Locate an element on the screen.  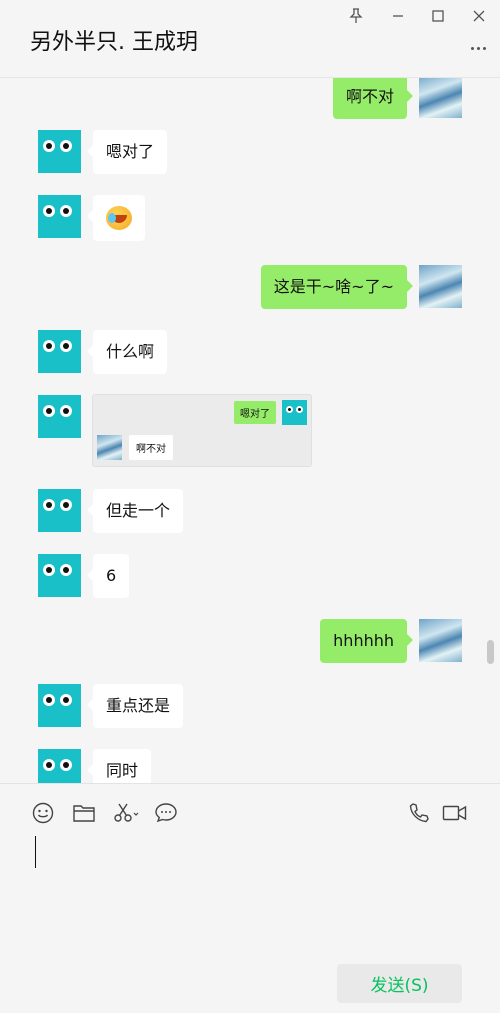
chat-header: 另外半只. 王成玥 is located at coordinates (250, 39).